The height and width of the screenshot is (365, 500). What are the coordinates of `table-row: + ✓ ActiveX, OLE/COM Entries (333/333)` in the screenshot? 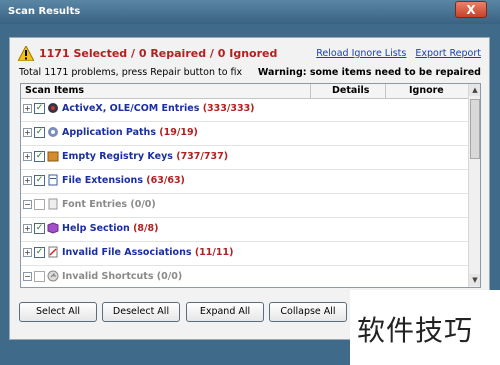 It's located at (244, 110).